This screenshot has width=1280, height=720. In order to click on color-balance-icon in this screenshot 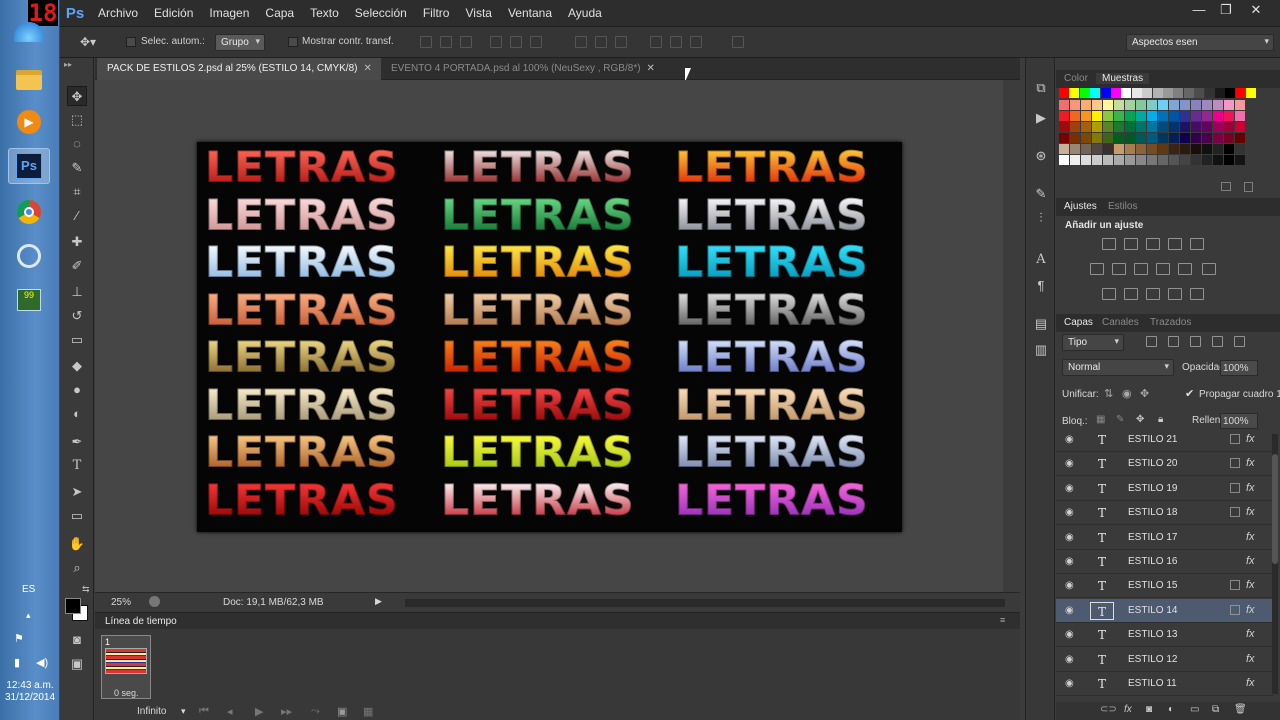, I will do `click(1119, 269)`.